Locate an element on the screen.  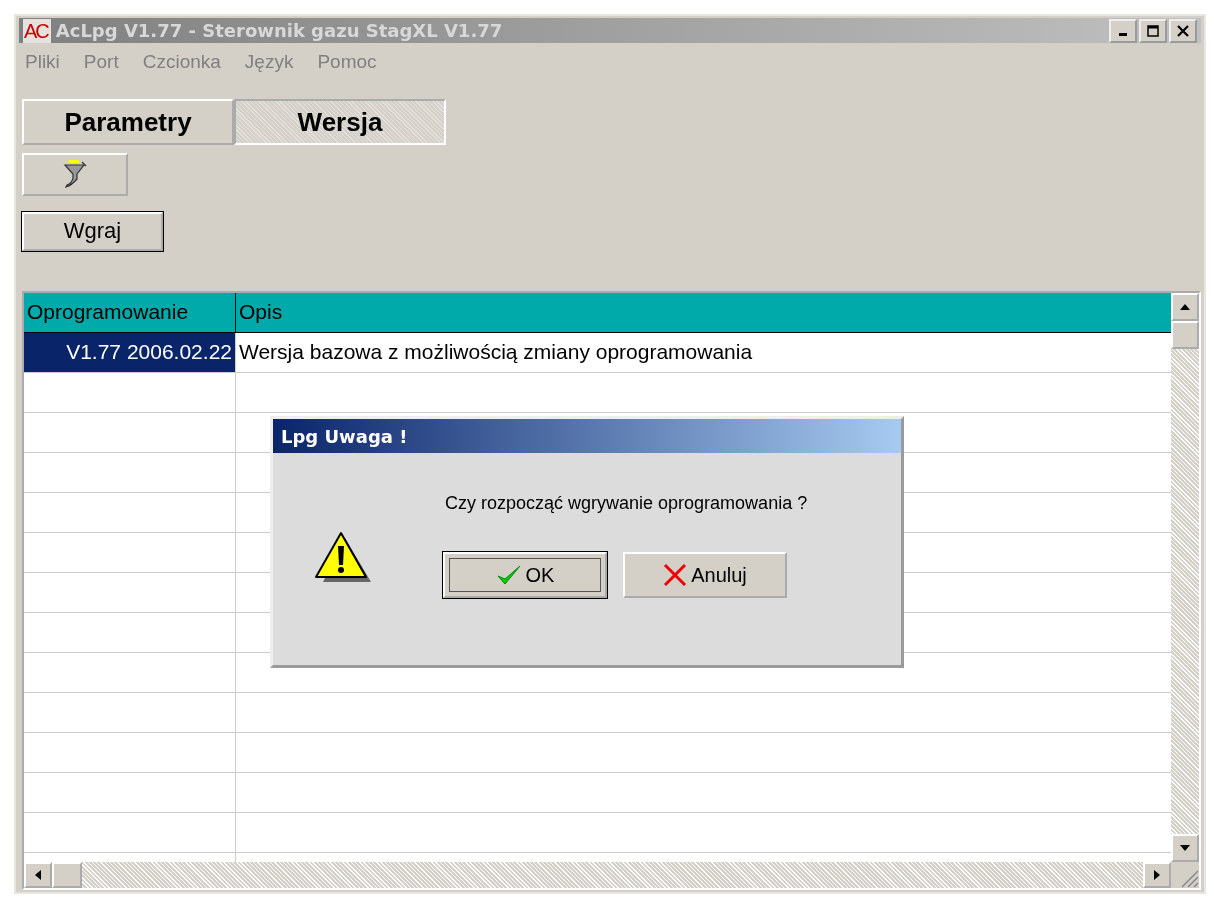
column-header: Oprogramowanie is located at coordinates (130, 312).